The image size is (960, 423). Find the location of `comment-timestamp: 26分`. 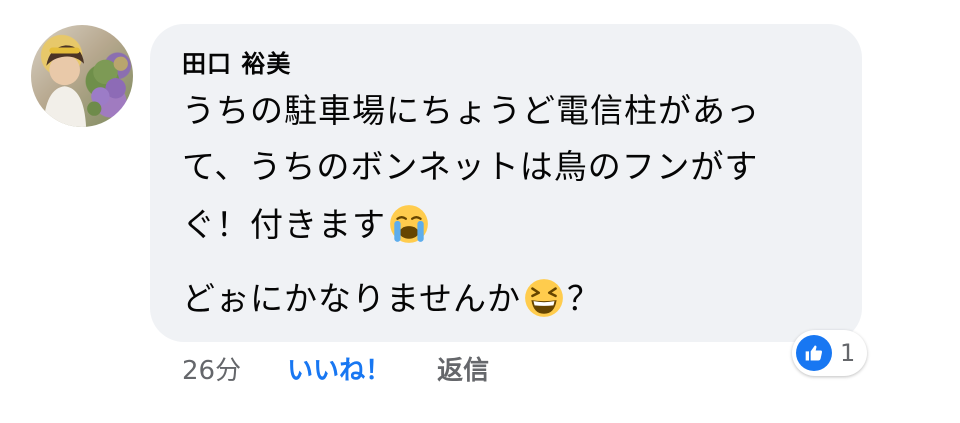

comment-timestamp: 26分 is located at coordinates (211, 368).